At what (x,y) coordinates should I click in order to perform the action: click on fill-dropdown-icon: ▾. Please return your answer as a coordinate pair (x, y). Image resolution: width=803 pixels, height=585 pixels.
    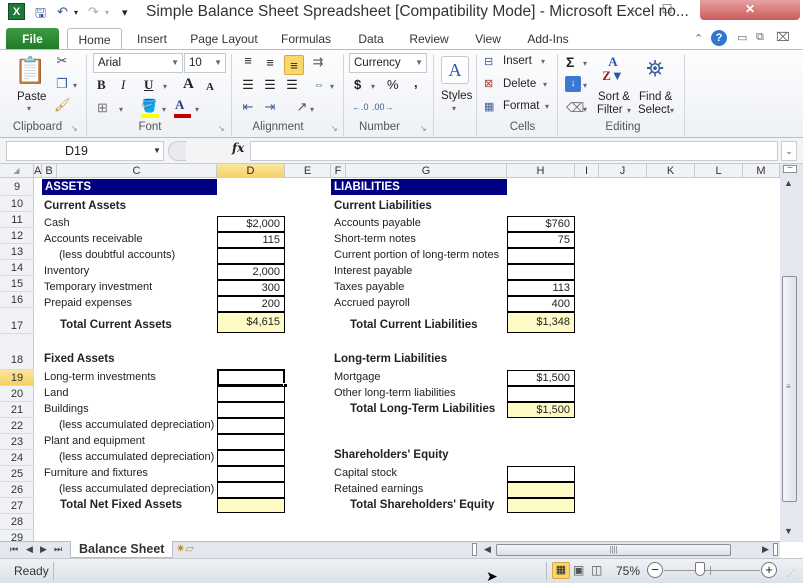
    Looking at the image, I should click on (585, 86).